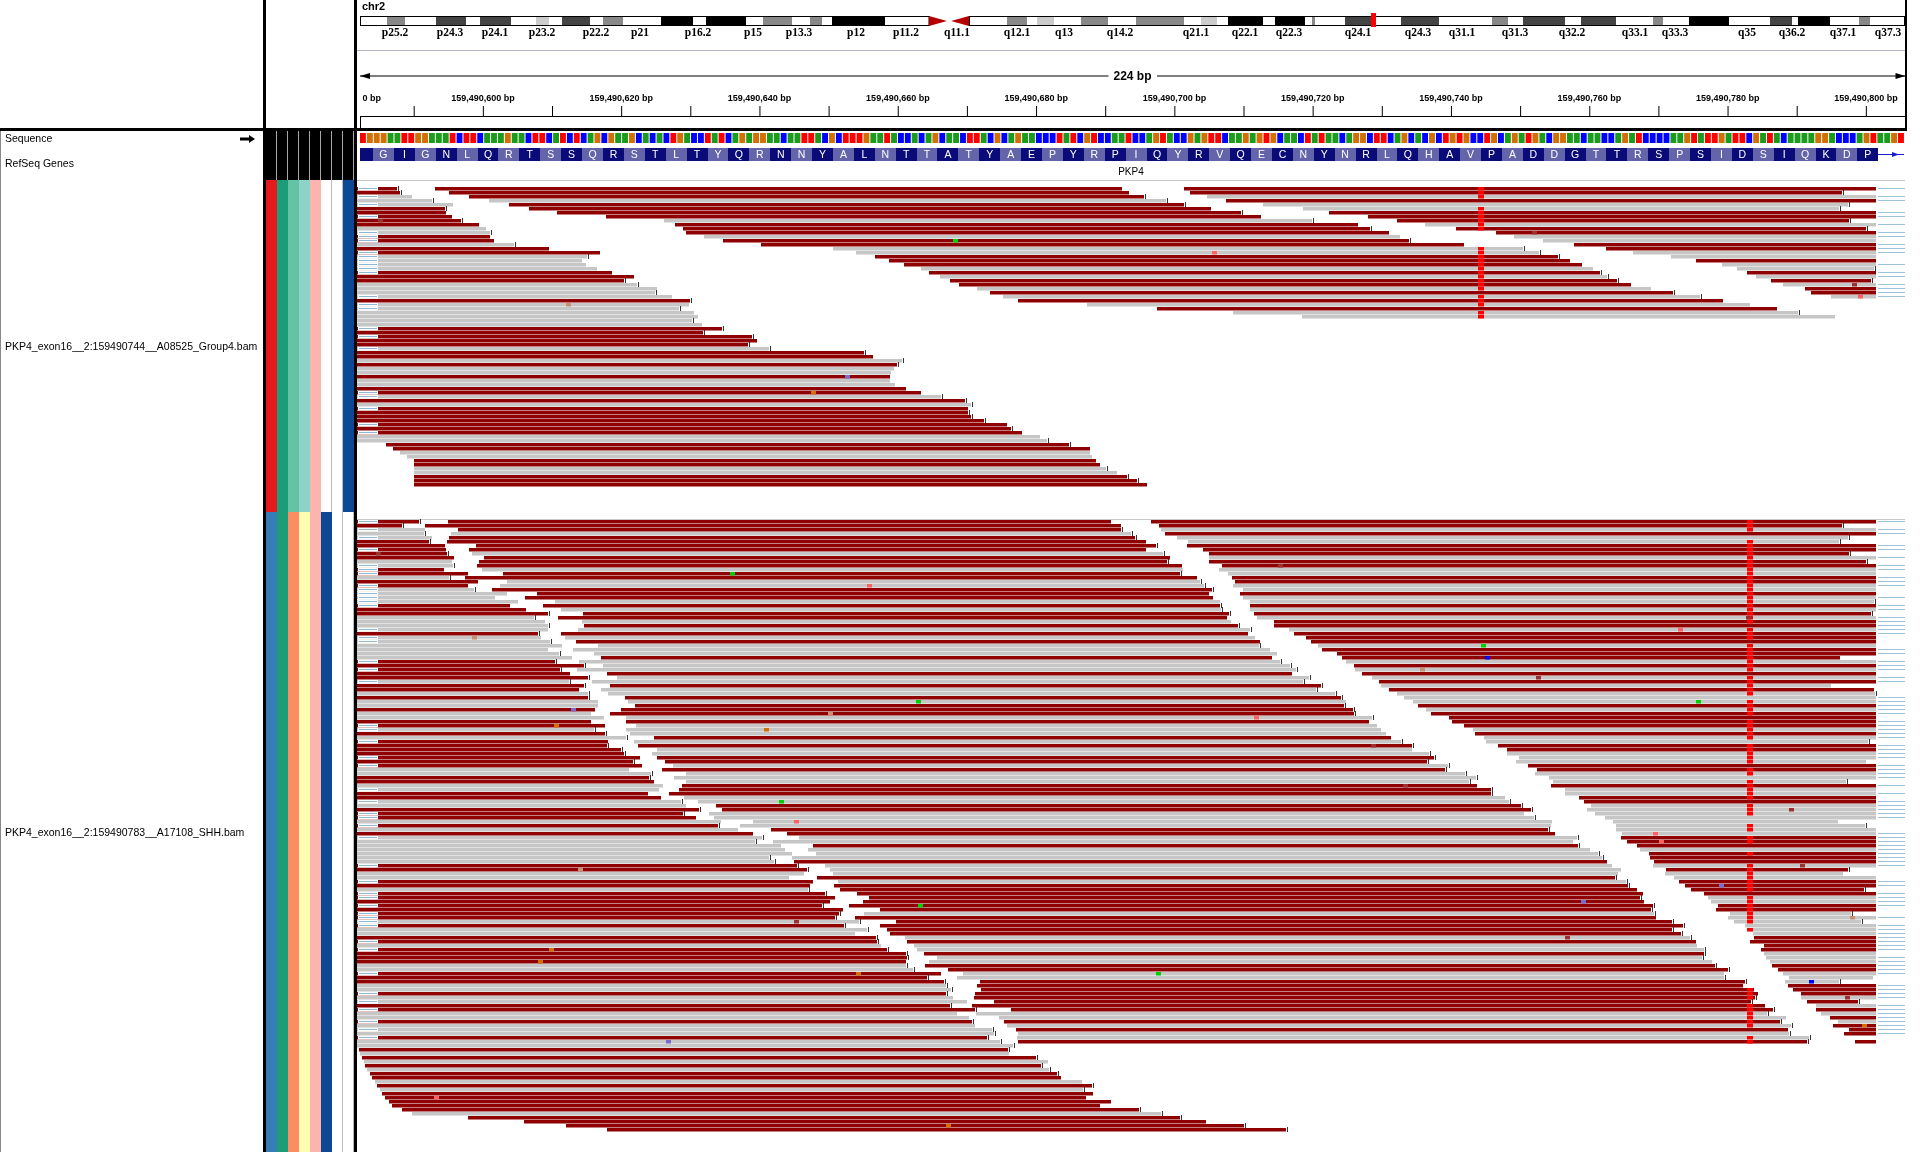 This screenshot has height=1152, width=1920. I want to click on cytoband-label: p24.3, so click(450, 32).